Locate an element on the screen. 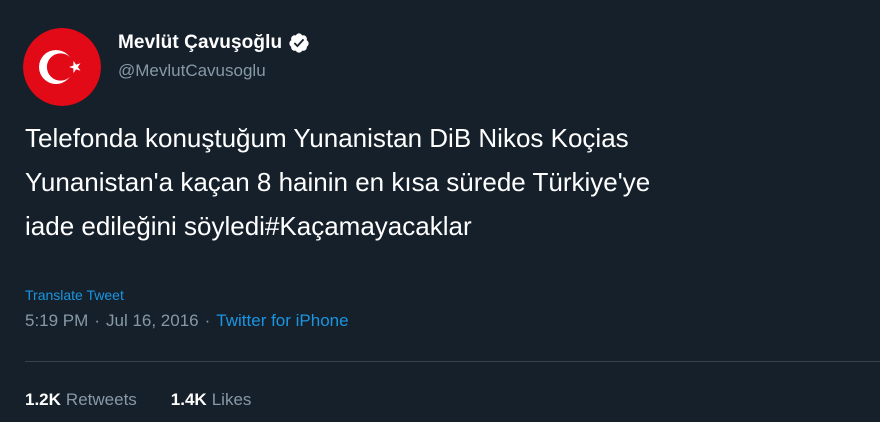 This screenshot has width=880, height=422. likes-label: Likes is located at coordinates (231, 399).